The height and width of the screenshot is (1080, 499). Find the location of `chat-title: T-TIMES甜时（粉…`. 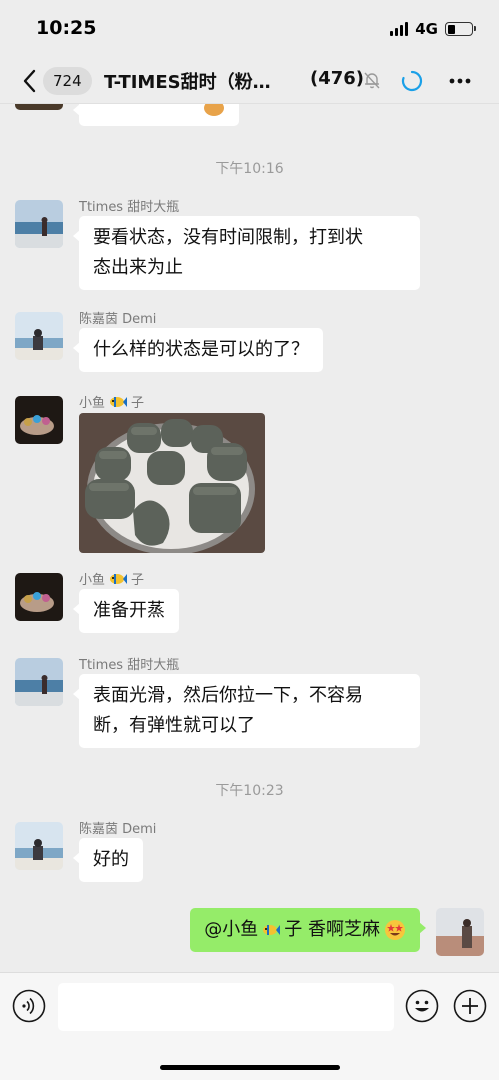

chat-title: T-TIMES甜时（粉… is located at coordinates (187, 82).